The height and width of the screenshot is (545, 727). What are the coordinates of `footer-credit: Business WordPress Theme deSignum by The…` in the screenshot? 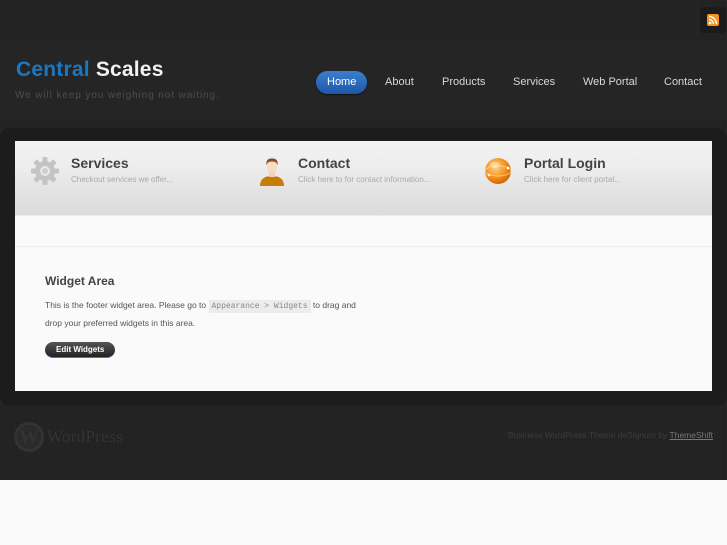 It's located at (610, 435).